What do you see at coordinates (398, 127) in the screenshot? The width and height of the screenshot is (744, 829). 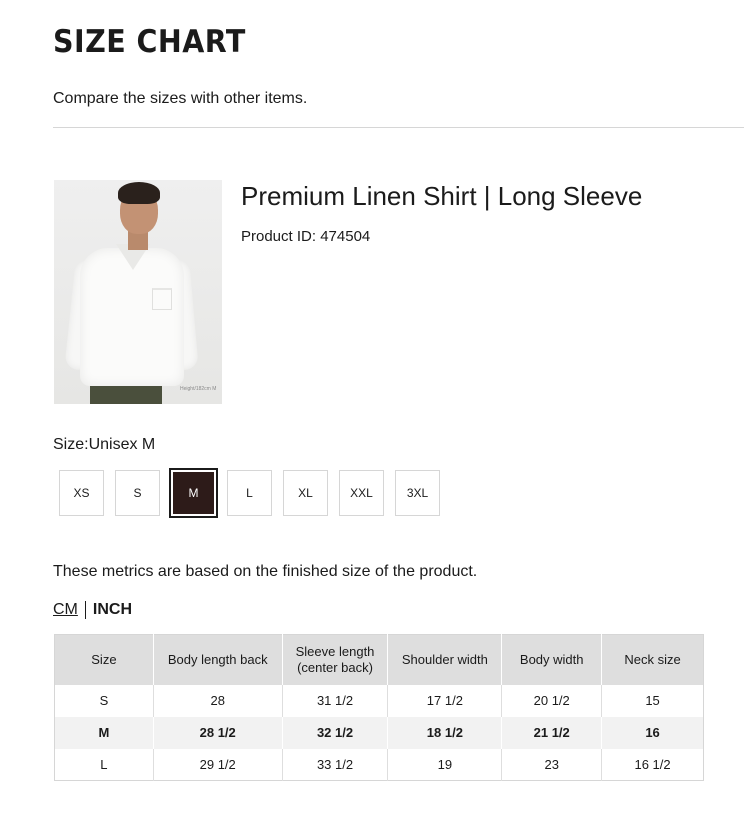 I see `divider` at bounding box center [398, 127].